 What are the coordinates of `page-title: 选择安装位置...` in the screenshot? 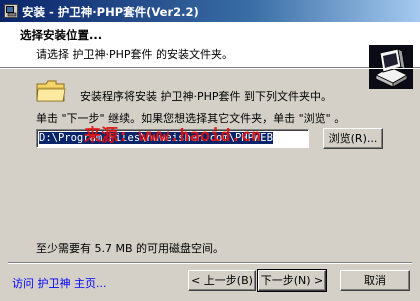 It's located at (61, 35).